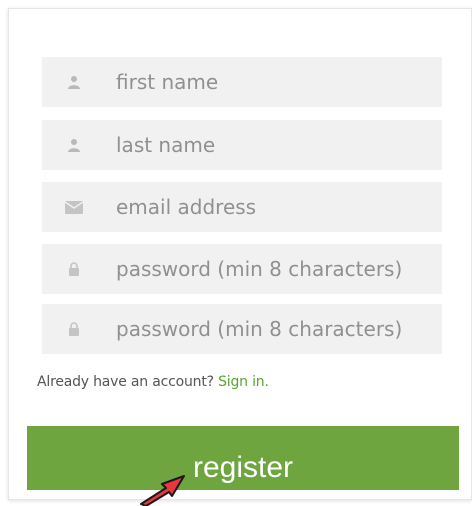 This screenshot has height=506, width=472. I want to click on confirm-password-field, so click(242, 329).